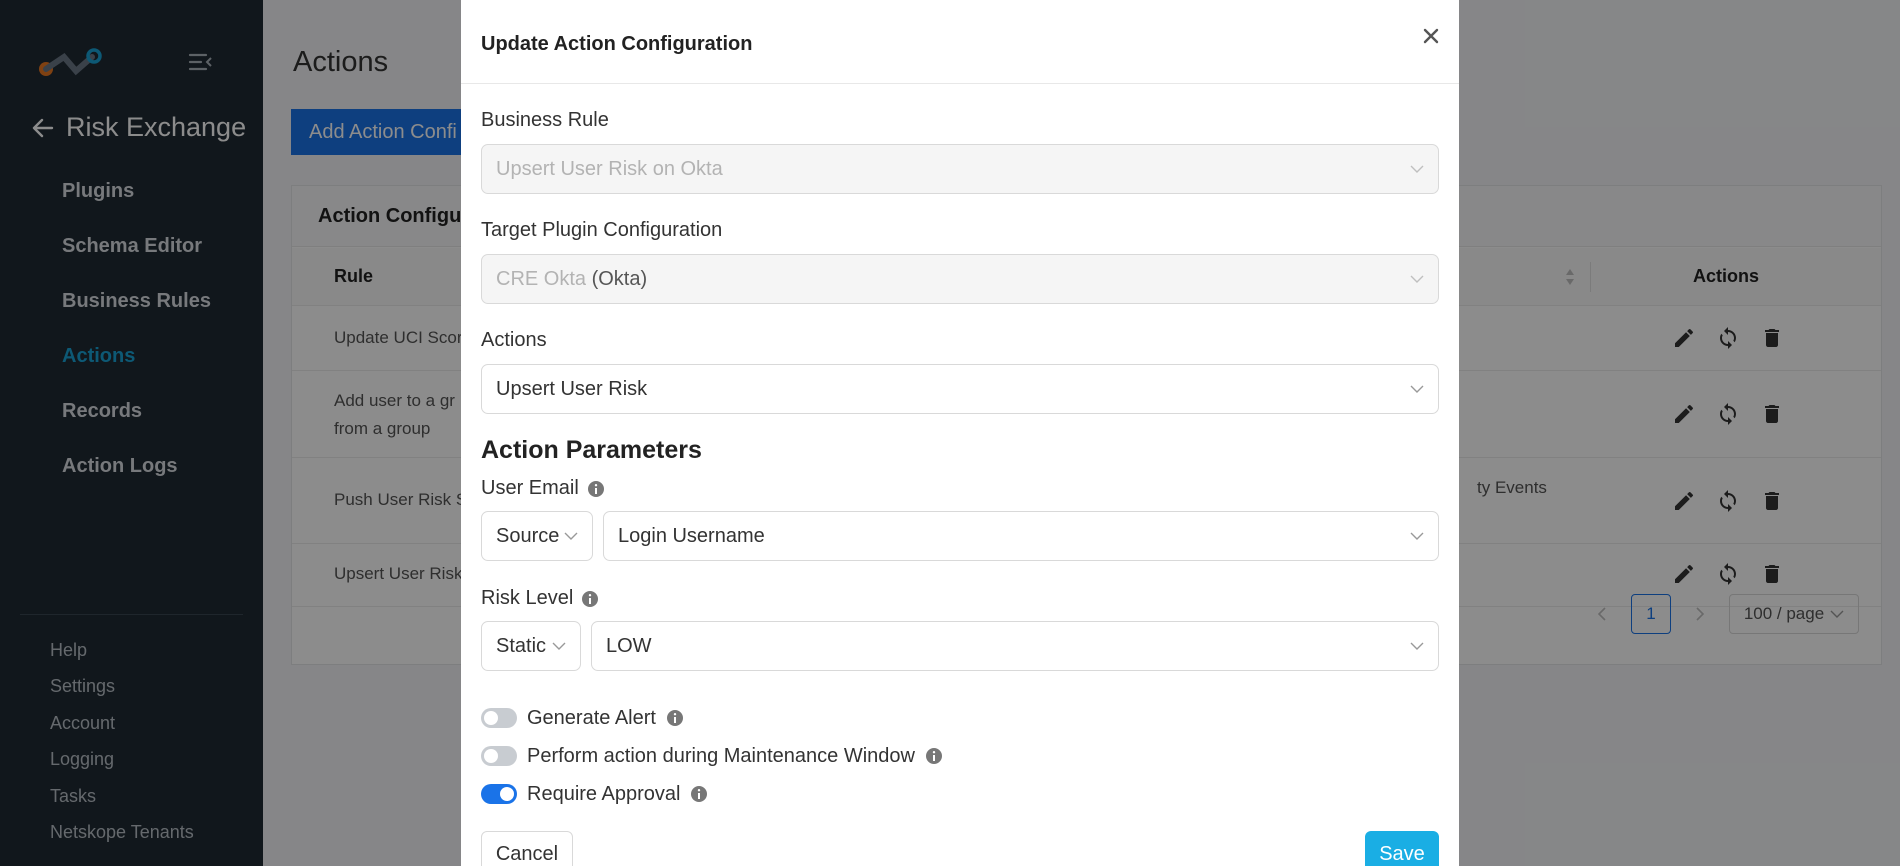  What do you see at coordinates (1015, 646) in the screenshot?
I see `risk-level-value-select: LOW` at bounding box center [1015, 646].